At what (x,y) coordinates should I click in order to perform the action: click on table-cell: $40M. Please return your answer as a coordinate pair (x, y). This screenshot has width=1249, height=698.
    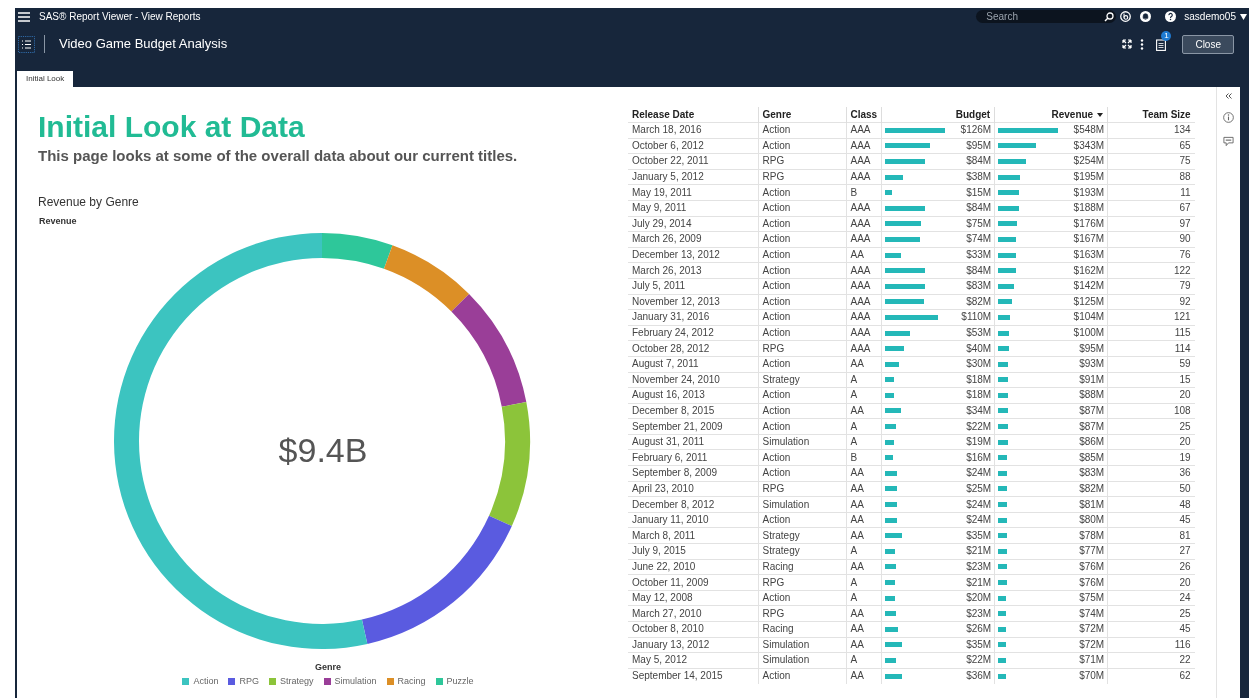
    Looking at the image, I should click on (979, 348).